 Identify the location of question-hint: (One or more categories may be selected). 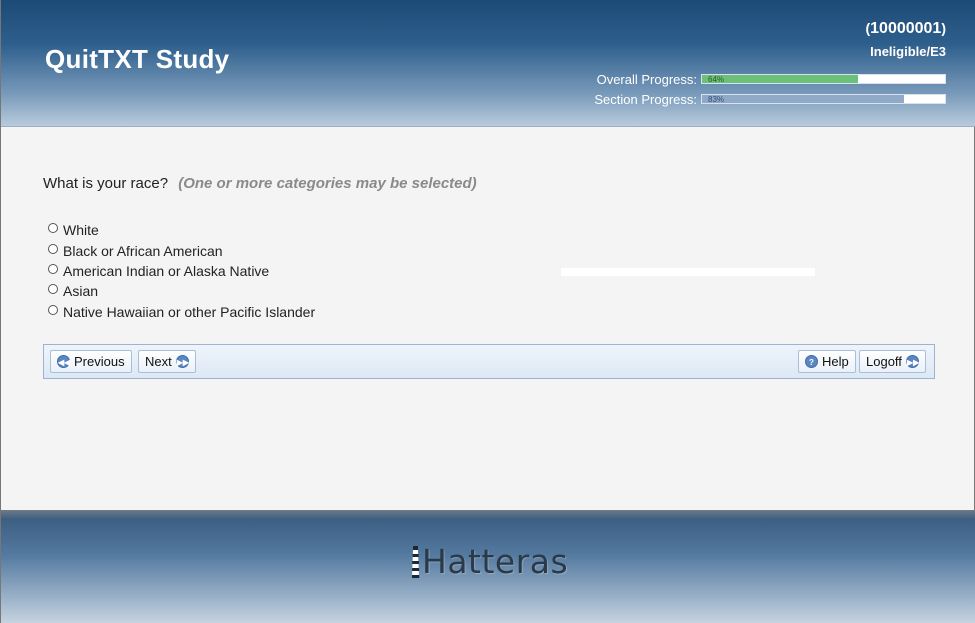
(327, 183).